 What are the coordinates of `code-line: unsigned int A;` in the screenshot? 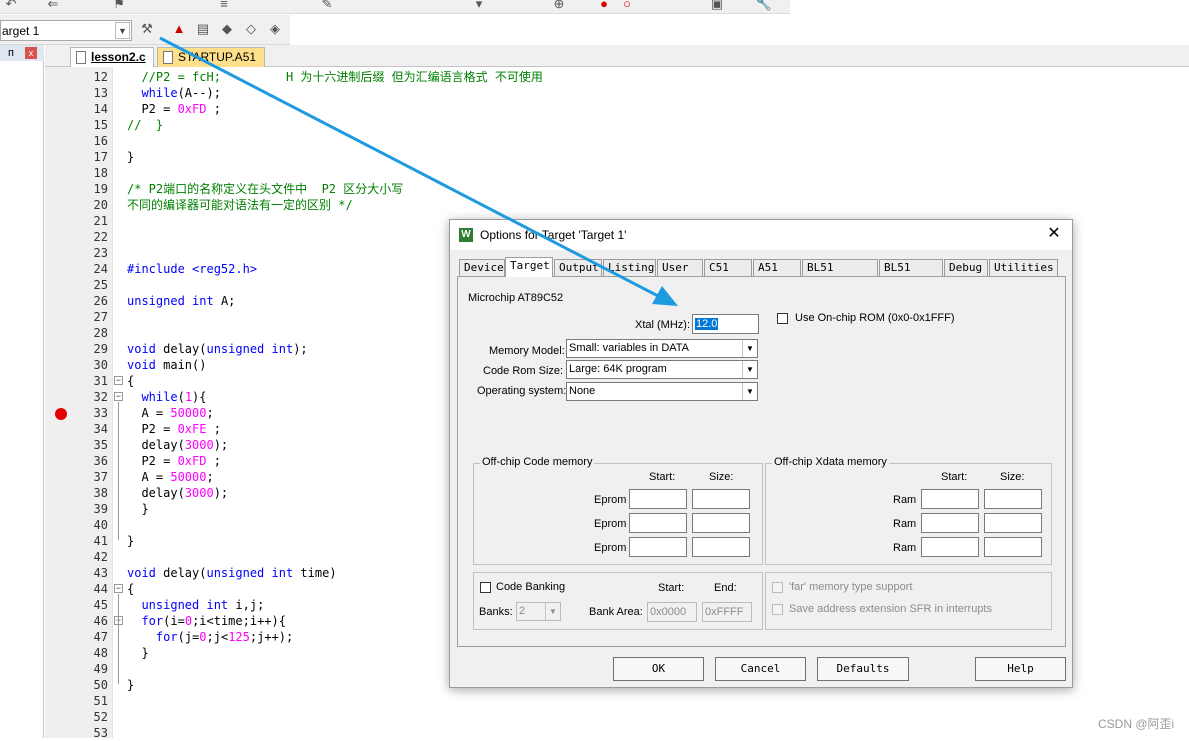 It's located at (181, 301).